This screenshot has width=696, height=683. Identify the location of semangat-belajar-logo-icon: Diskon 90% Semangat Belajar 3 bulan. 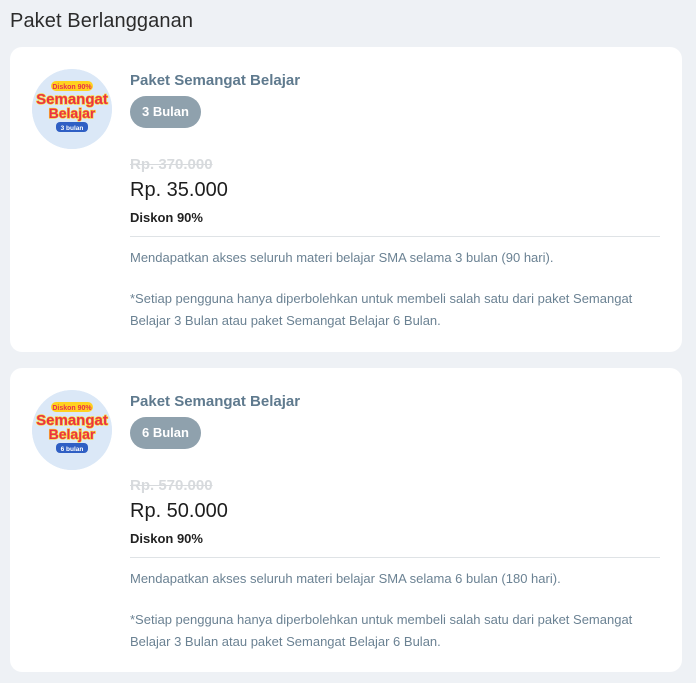
(72, 109).